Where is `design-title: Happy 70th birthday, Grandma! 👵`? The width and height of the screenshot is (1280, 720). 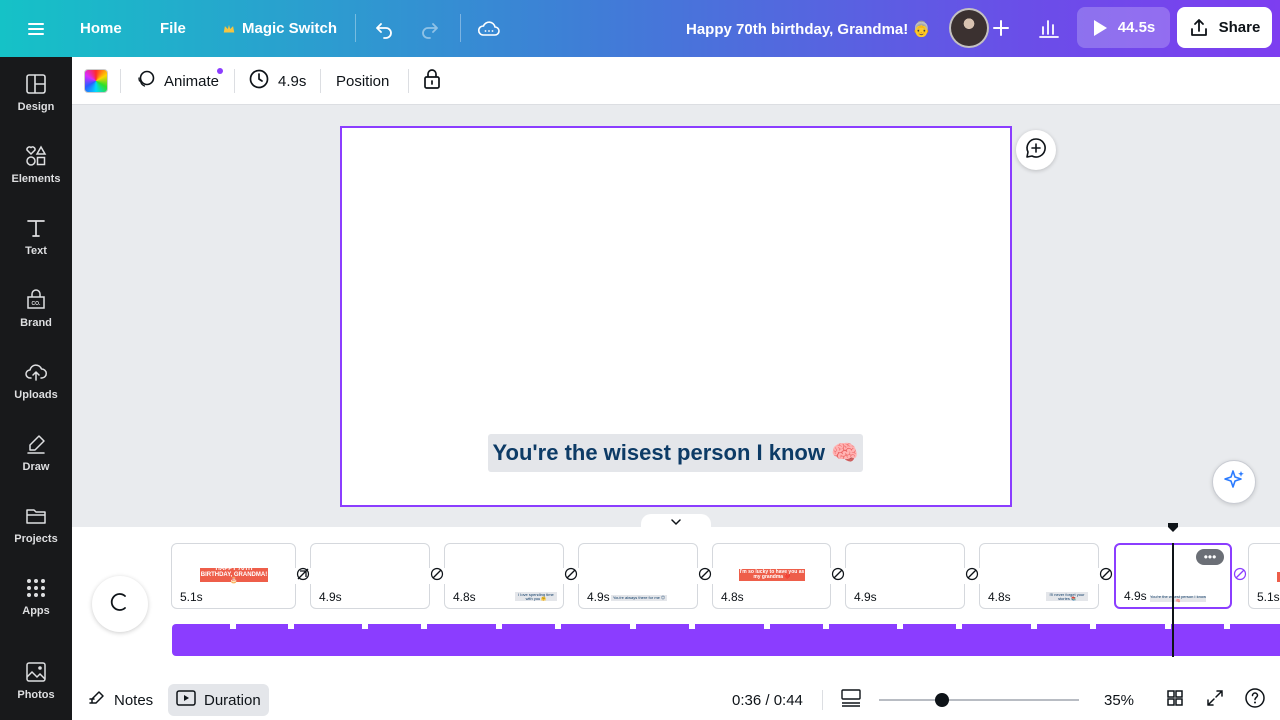
design-title: Happy 70th birthday, Grandma! 👵 is located at coordinates (808, 28).